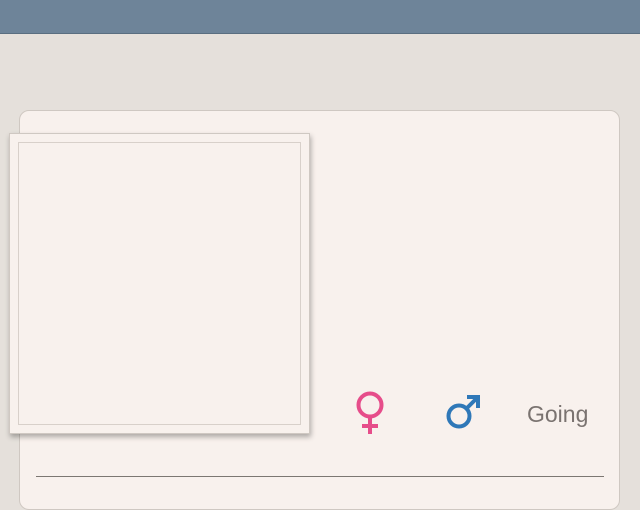  I want to click on male-symbol-icon, so click(463, 412).